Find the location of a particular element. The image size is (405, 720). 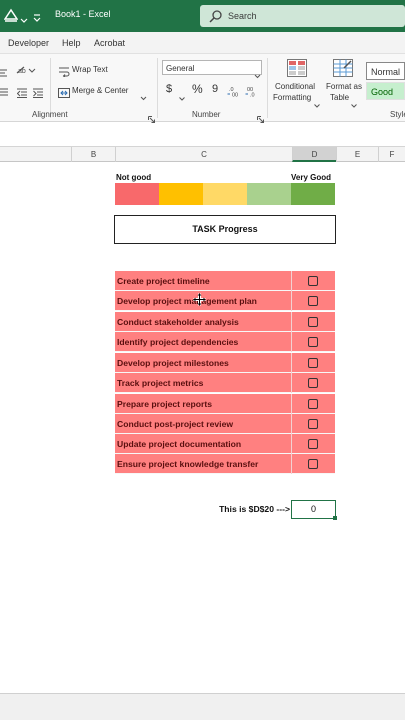

customize-quick-access-icon is located at coordinates (37, 19).